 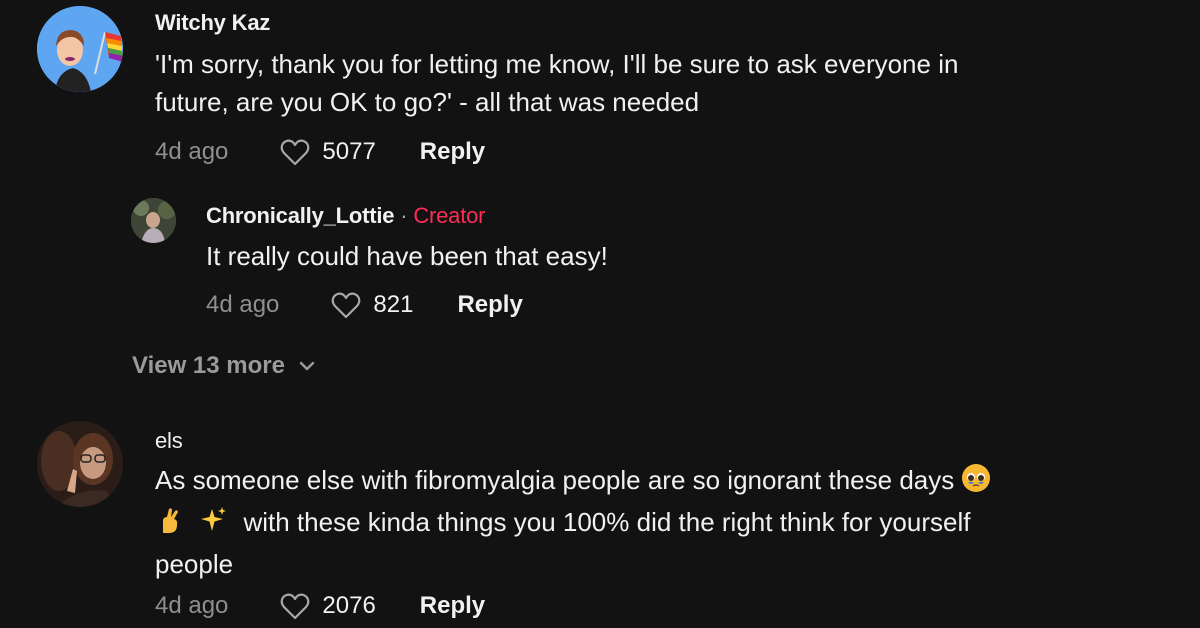 I want to click on view-more-replies-button: View 13 more, so click(x=223, y=366).